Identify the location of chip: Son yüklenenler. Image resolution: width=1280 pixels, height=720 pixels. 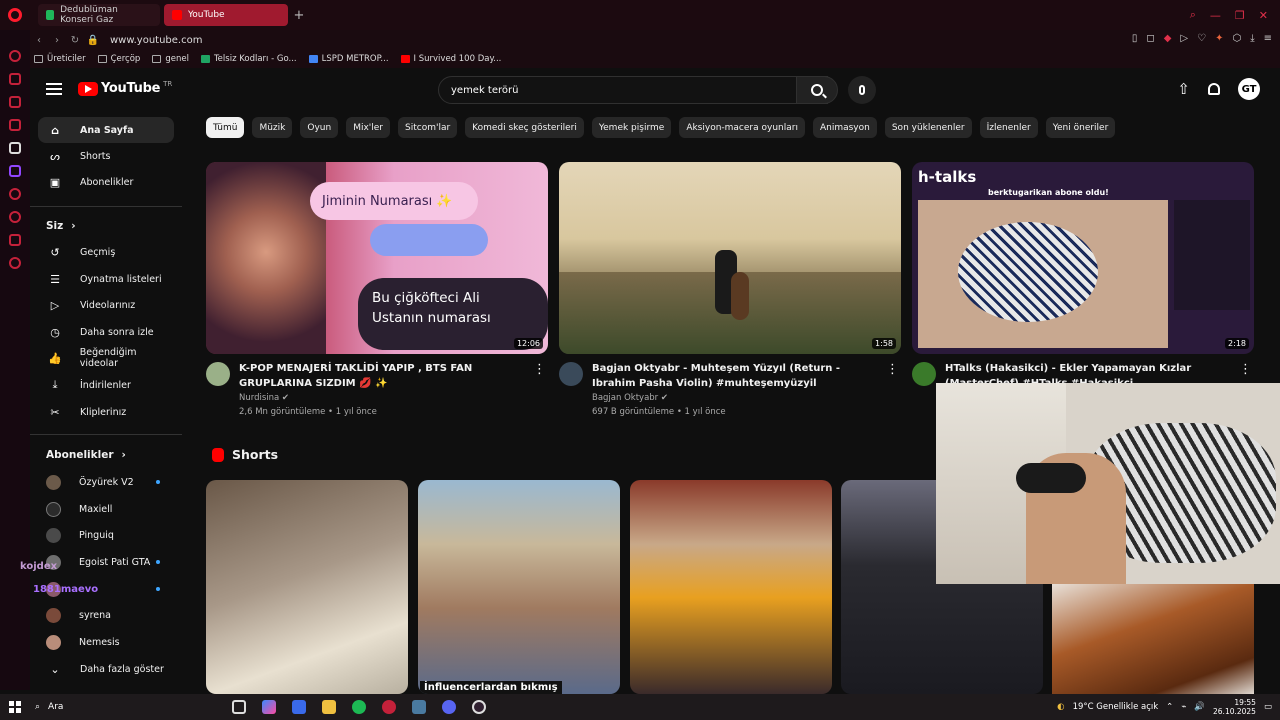
(928, 127).